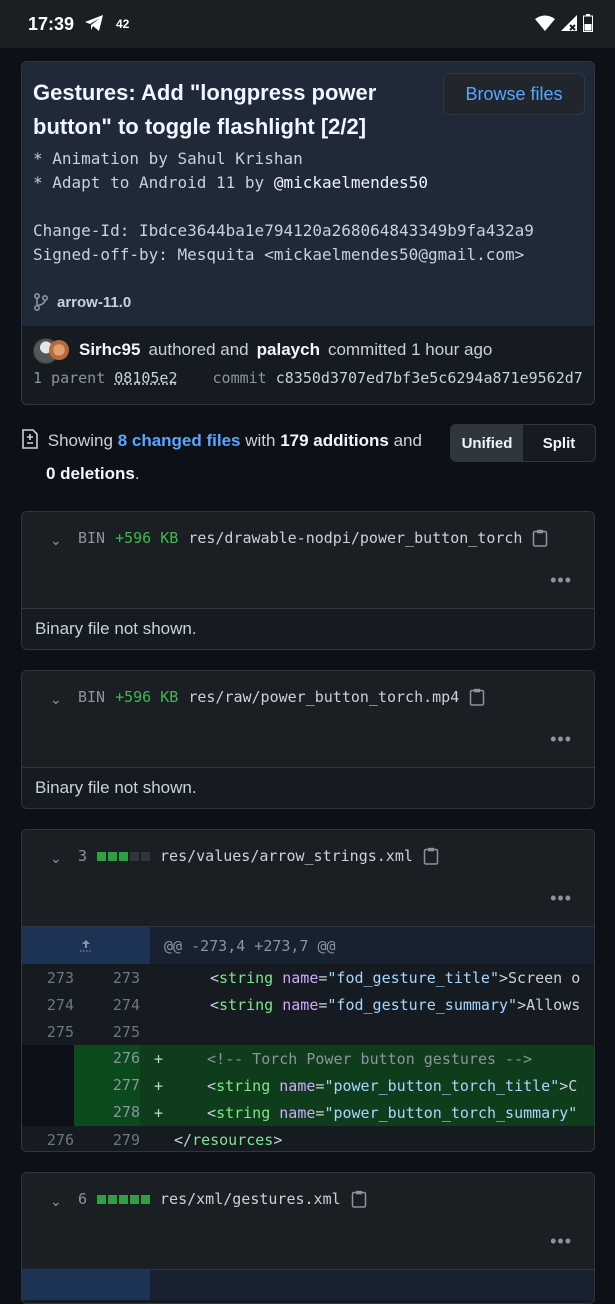  Describe the element at coordinates (48, 978) in the screenshot. I see `old-line-number: 273` at that location.